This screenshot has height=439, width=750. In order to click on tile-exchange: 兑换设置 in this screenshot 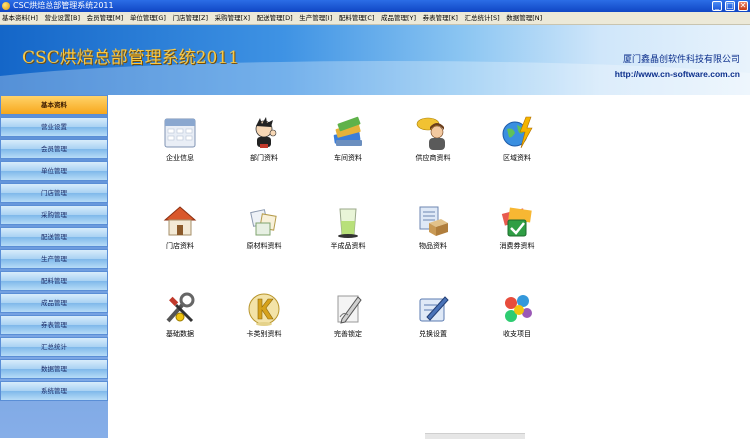, I will do `click(433, 320)`.